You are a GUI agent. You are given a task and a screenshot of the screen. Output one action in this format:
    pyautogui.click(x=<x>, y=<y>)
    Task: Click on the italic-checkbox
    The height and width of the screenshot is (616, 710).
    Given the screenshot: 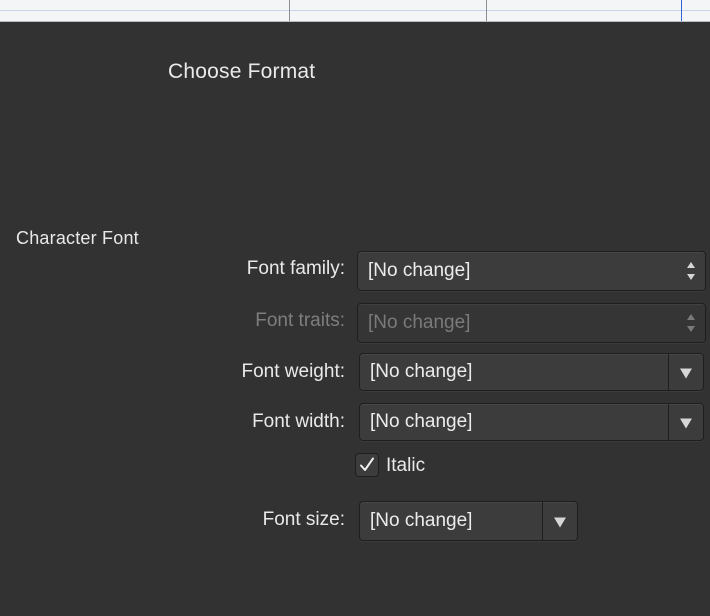 What is the action you would take?
    pyautogui.click(x=367, y=465)
    